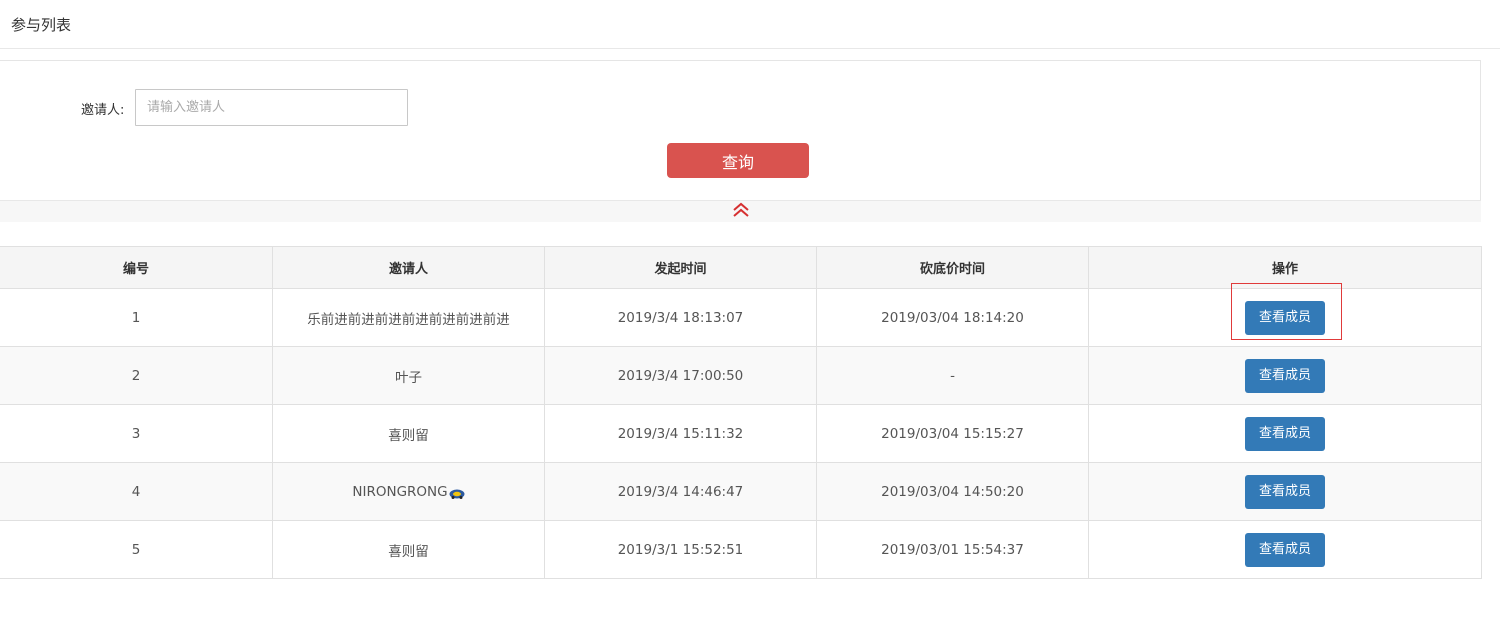 The image size is (1500, 619). What do you see at coordinates (136, 433) in the screenshot?
I see `cell-id: 3` at bounding box center [136, 433].